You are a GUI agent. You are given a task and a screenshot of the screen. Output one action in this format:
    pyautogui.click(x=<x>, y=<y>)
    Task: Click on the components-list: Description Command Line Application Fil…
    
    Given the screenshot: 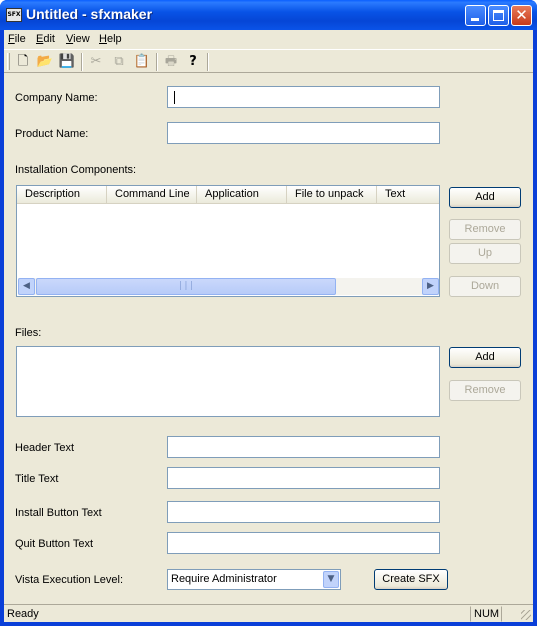 What is the action you would take?
    pyautogui.click(x=228, y=241)
    